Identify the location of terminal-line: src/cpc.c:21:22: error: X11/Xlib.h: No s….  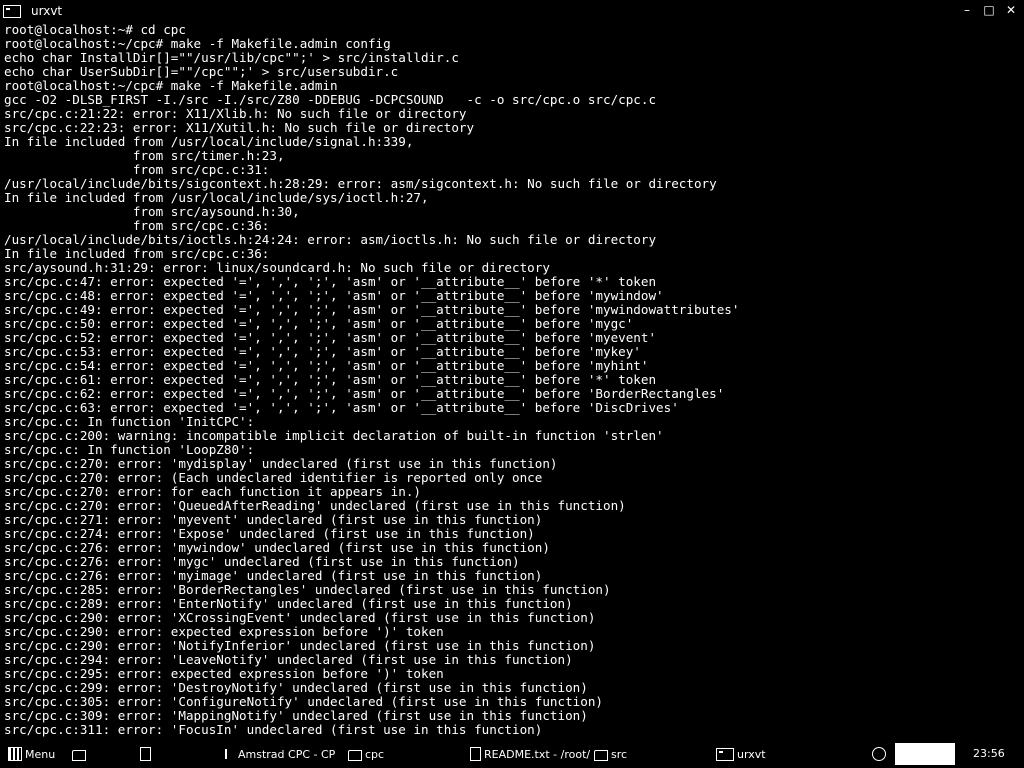
(235, 113).